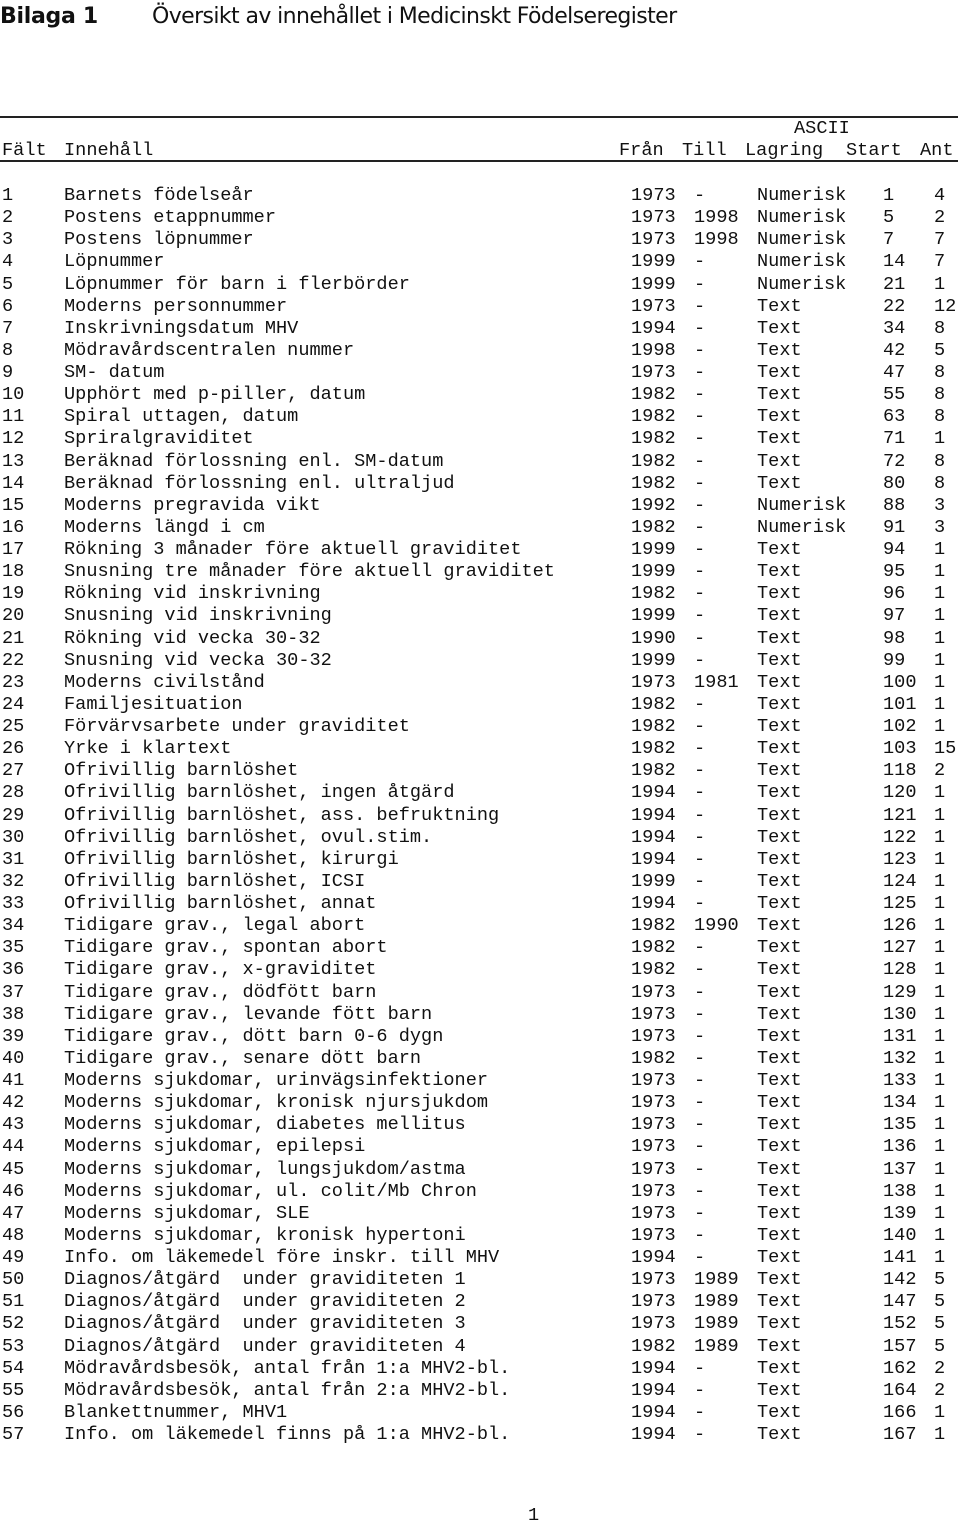 The width and height of the screenshot is (960, 1527). What do you see at coordinates (237, 284) in the screenshot?
I see `cell-innehall: Löpnummer för barn i flerbörder` at bounding box center [237, 284].